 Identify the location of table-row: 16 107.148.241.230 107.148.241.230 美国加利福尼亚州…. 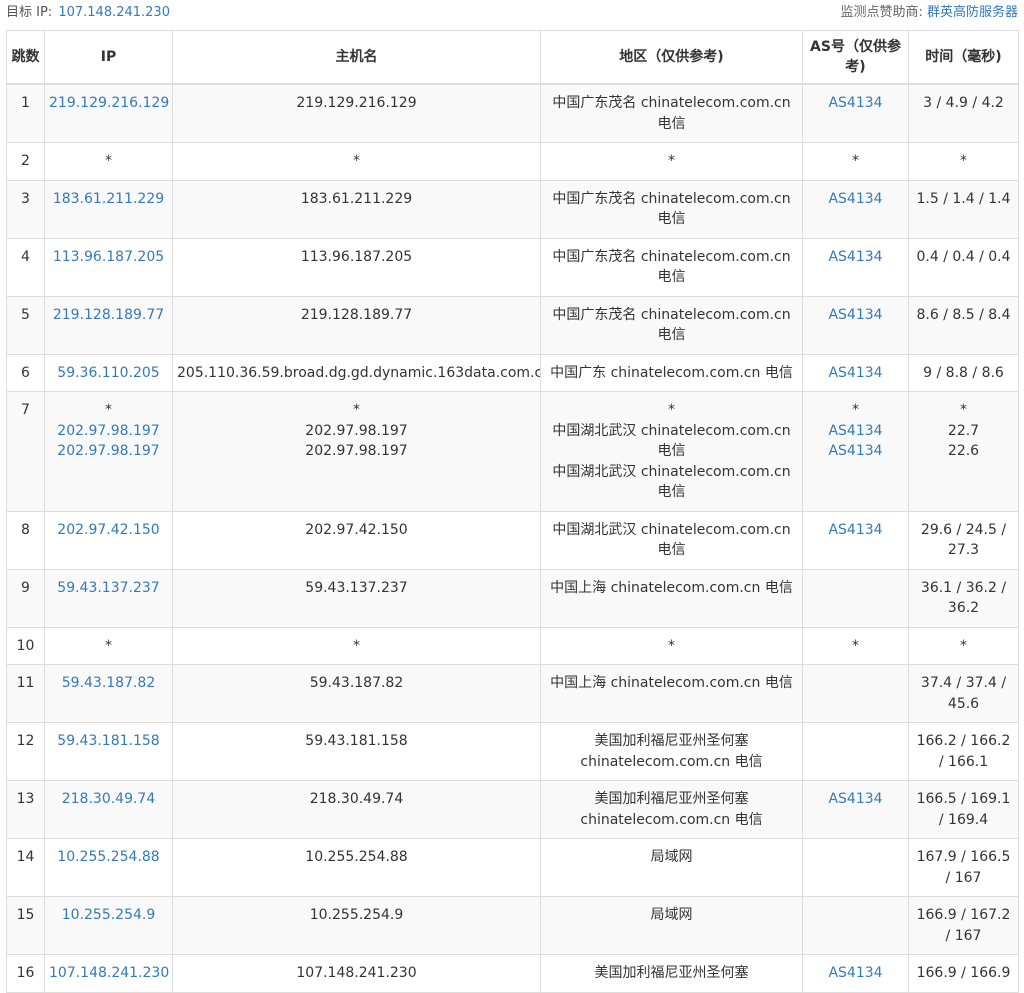
(512, 973).